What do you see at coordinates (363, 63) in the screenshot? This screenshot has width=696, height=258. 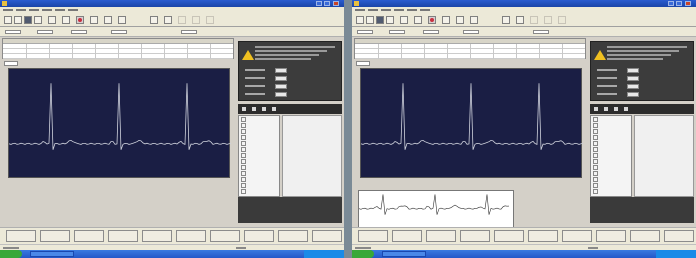 I see `view-tab` at bounding box center [363, 63].